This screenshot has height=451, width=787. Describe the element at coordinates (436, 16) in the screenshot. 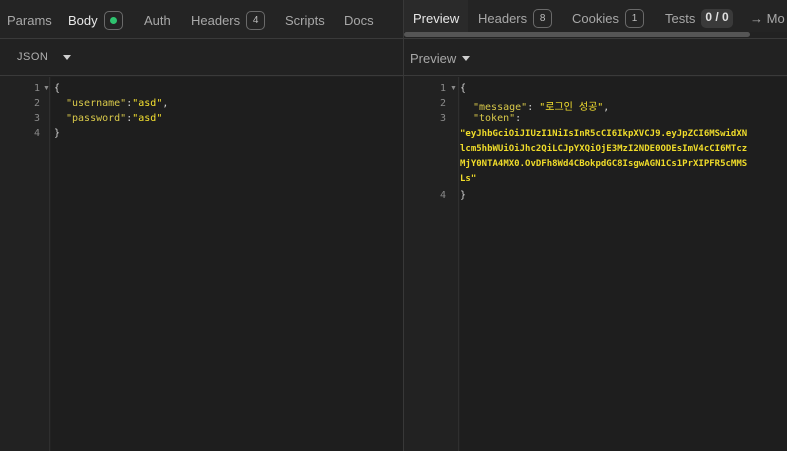

I see `tab-preview: Preview` at that location.